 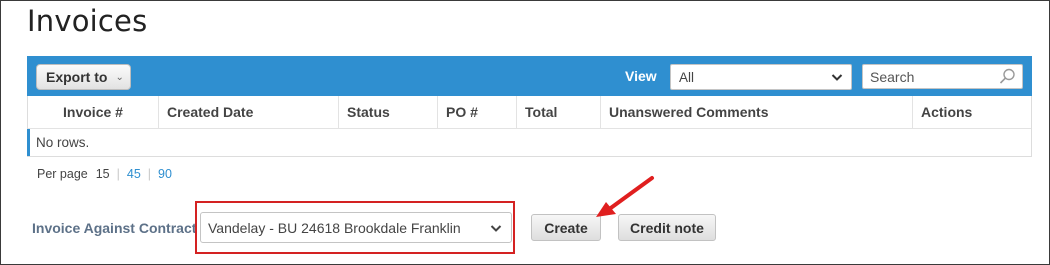 I want to click on search-icon, so click(x=1007, y=76).